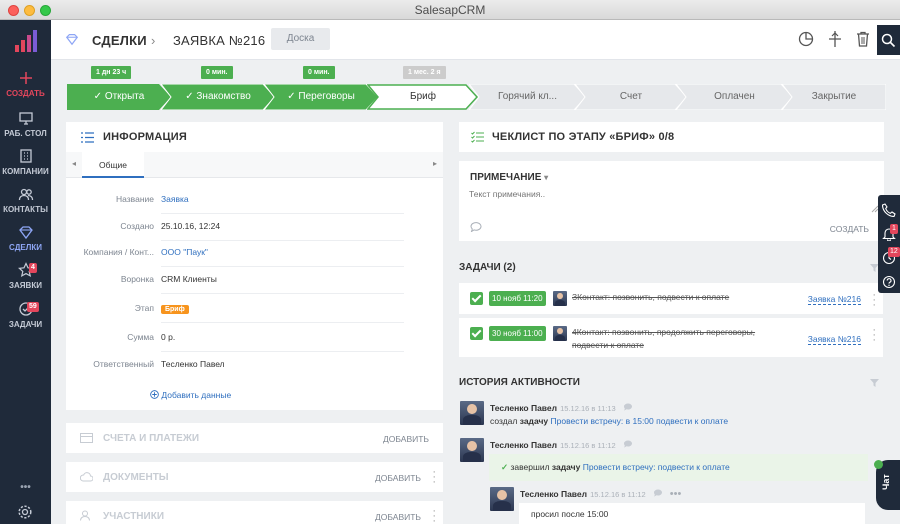 The image size is (900, 524). What do you see at coordinates (113, 165) in the screenshot?
I see `tab-general: Общие` at bounding box center [113, 165].